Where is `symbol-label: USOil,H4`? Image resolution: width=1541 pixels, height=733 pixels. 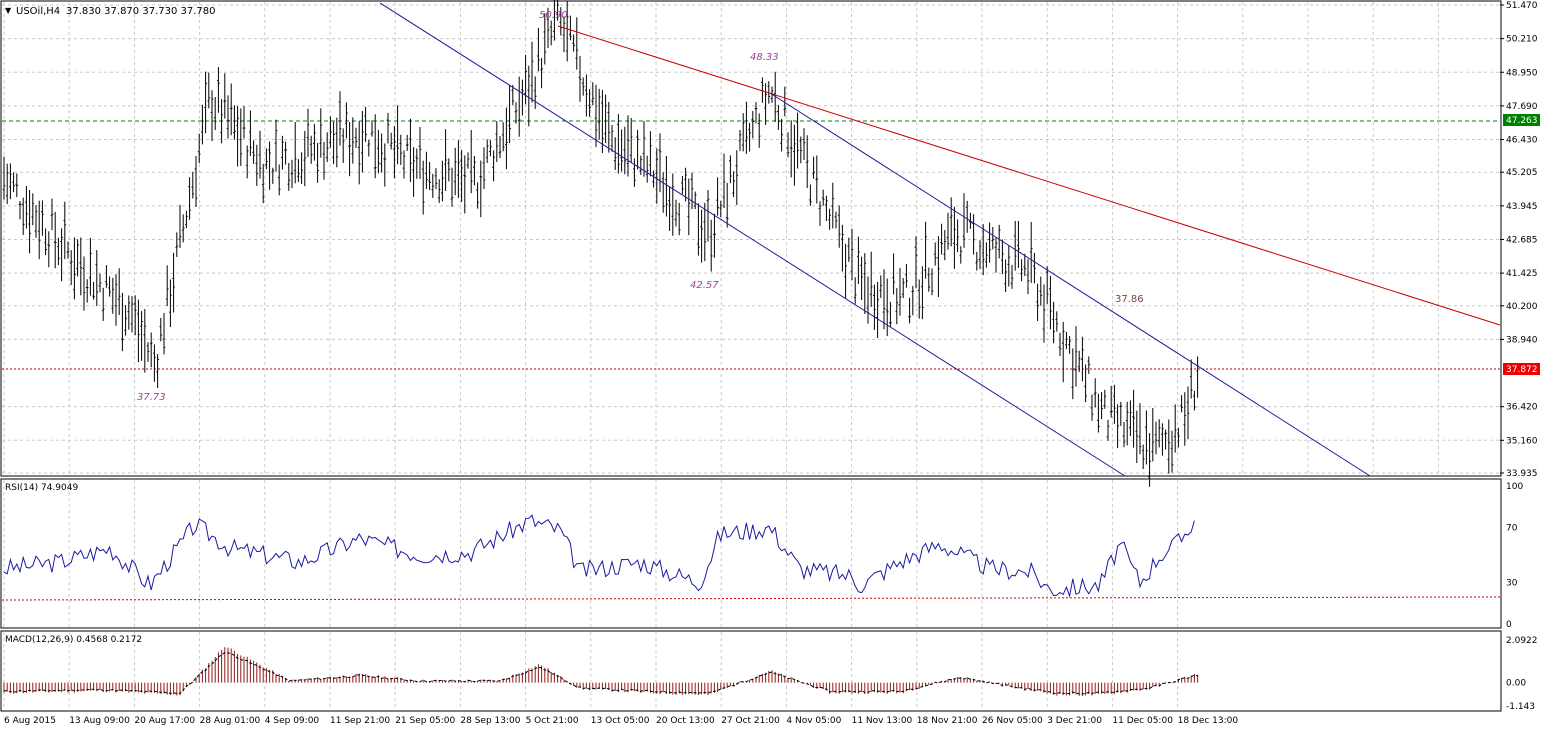
symbol-label: USOil,H4 is located at coordinates (38, 11).